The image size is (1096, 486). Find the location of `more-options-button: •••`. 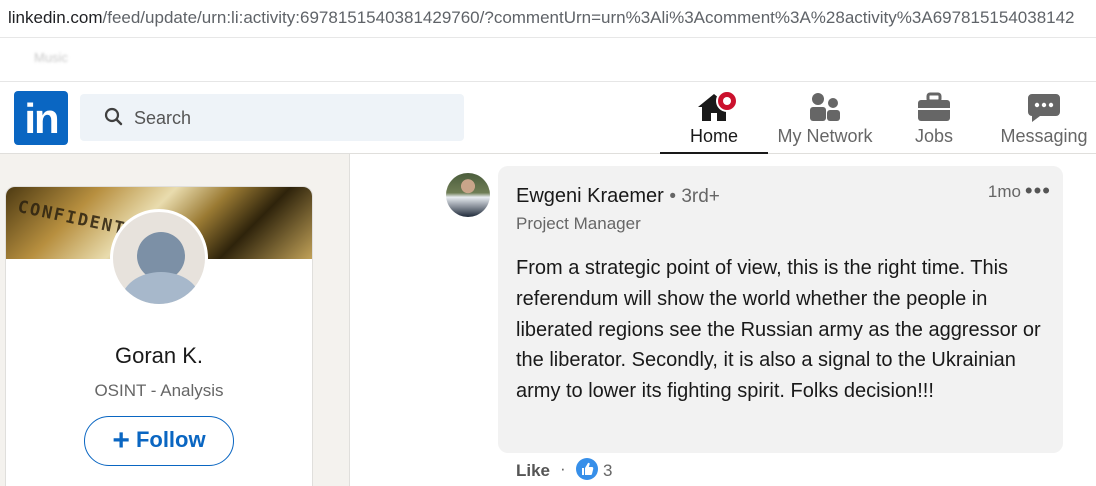

more-options-button: ••• is located at coordinates (1038, 191).